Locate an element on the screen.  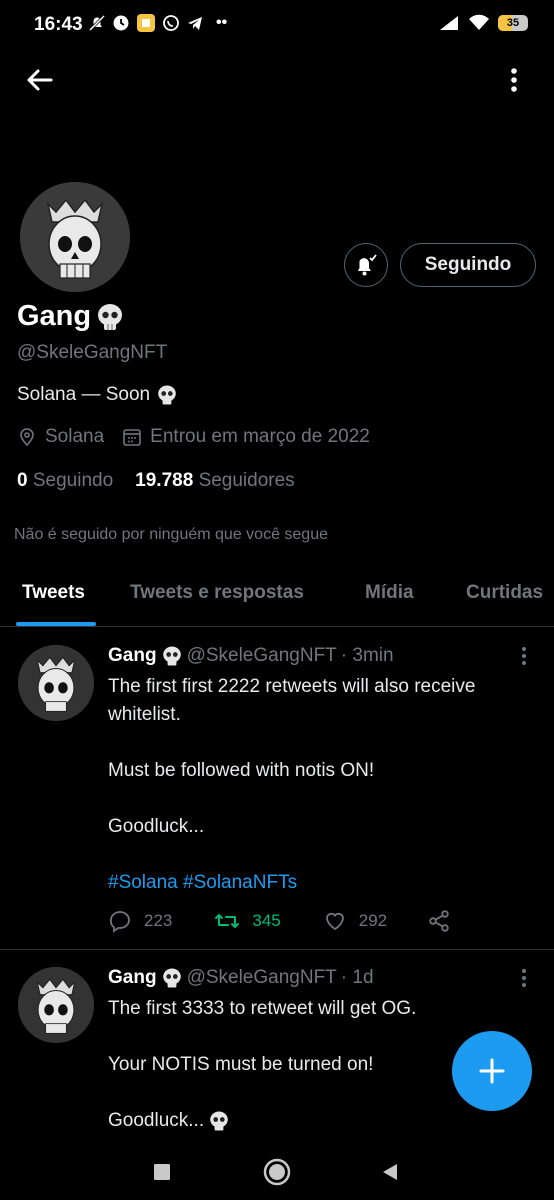
clock-icon is located at coordinates (121, 23).